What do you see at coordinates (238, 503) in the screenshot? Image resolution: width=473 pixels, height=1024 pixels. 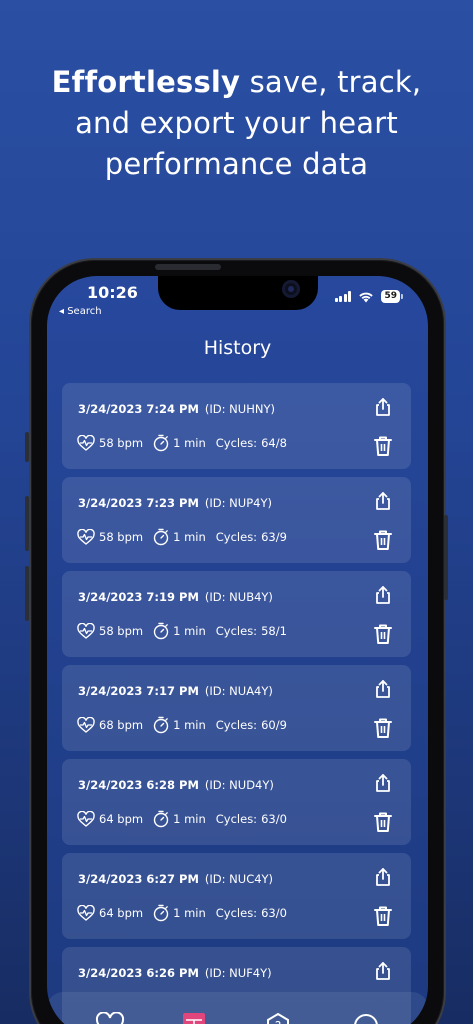 I see `record-id: (ID: NUP4Y)` at bounding box center [238, 503].